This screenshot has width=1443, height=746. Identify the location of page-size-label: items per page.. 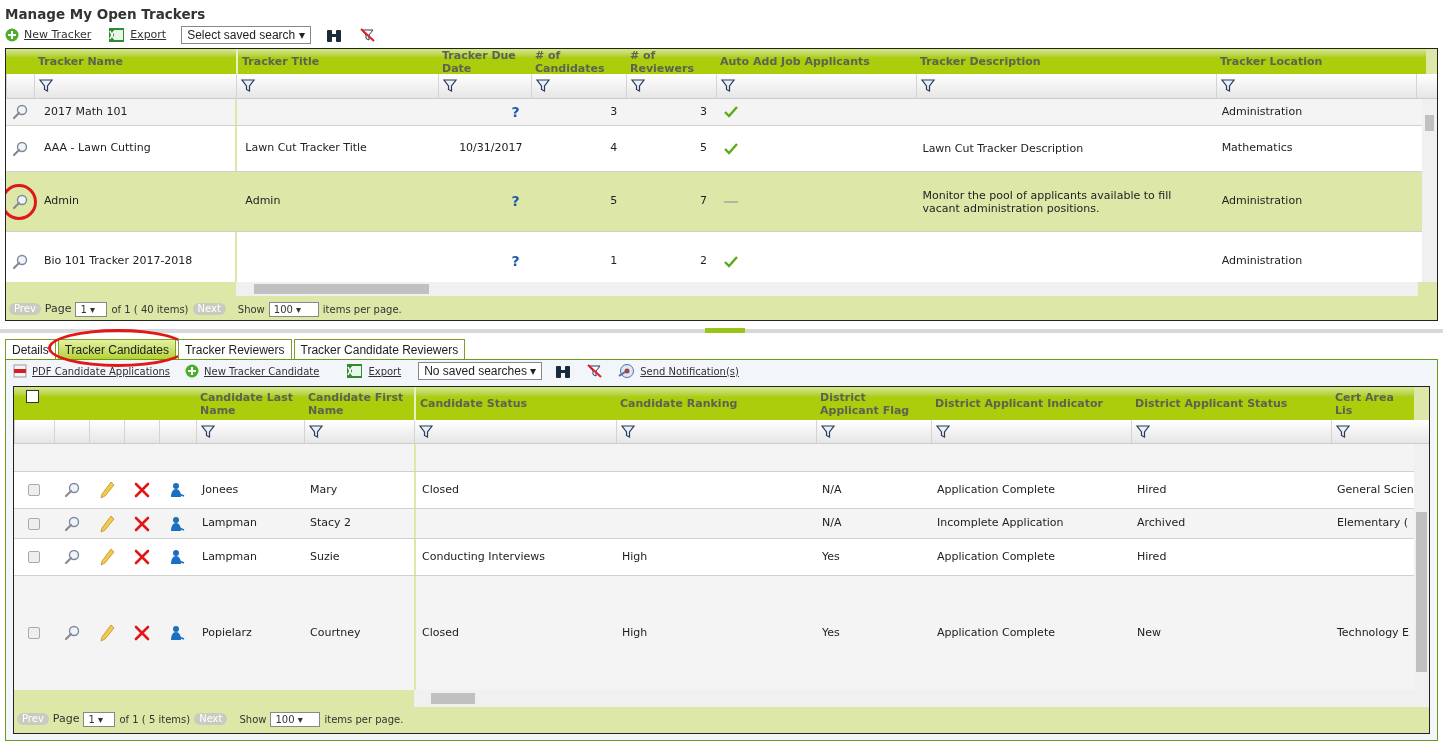
(362, 309).